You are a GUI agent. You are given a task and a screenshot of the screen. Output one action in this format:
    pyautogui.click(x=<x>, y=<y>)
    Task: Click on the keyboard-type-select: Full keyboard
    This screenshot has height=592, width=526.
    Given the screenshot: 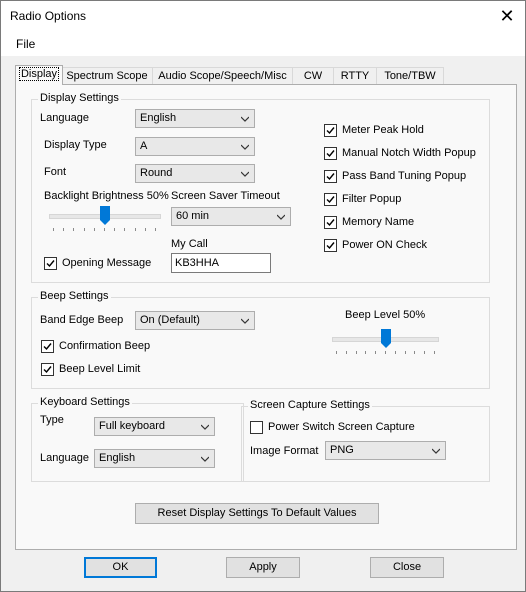 What is the action you would take?
    pyautogui.click(x=154, y=426)
    